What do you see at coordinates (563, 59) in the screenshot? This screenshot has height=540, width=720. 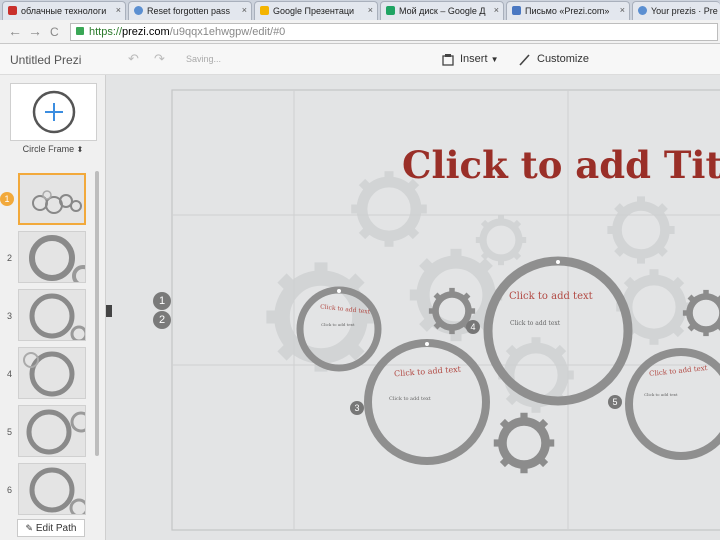 I see `customize-button: Customize` at bounding box center [563, 59].